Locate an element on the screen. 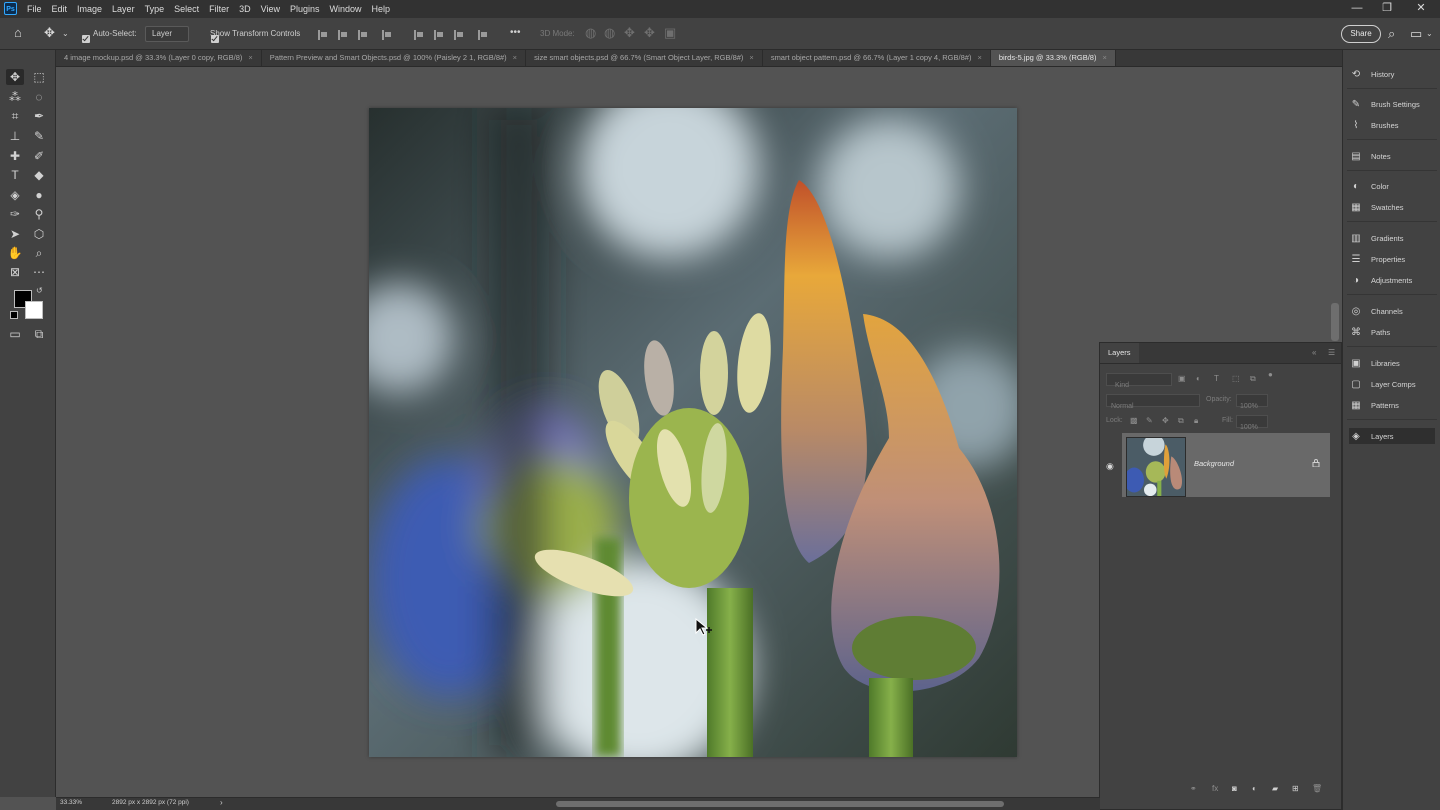 The height and width of the screenshot is (810, 1440). history-brush-tool-icon: ✐ is located at coordinates (39, 156).